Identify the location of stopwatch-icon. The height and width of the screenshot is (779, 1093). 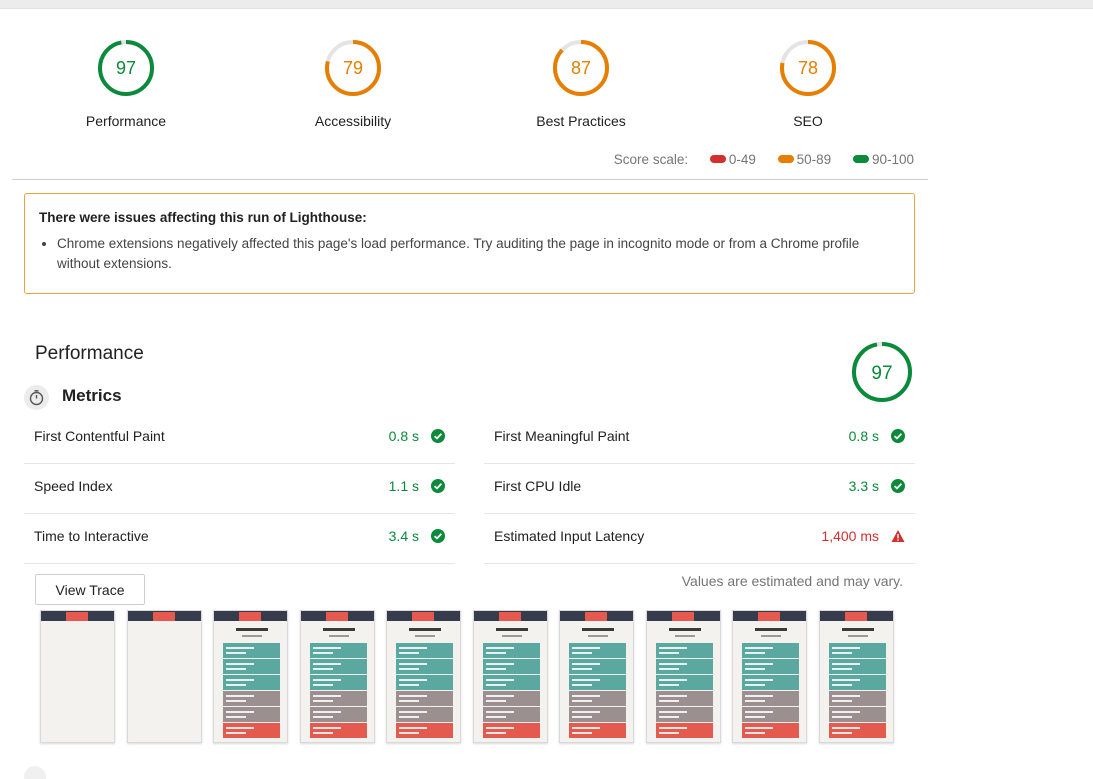
(36, 397).